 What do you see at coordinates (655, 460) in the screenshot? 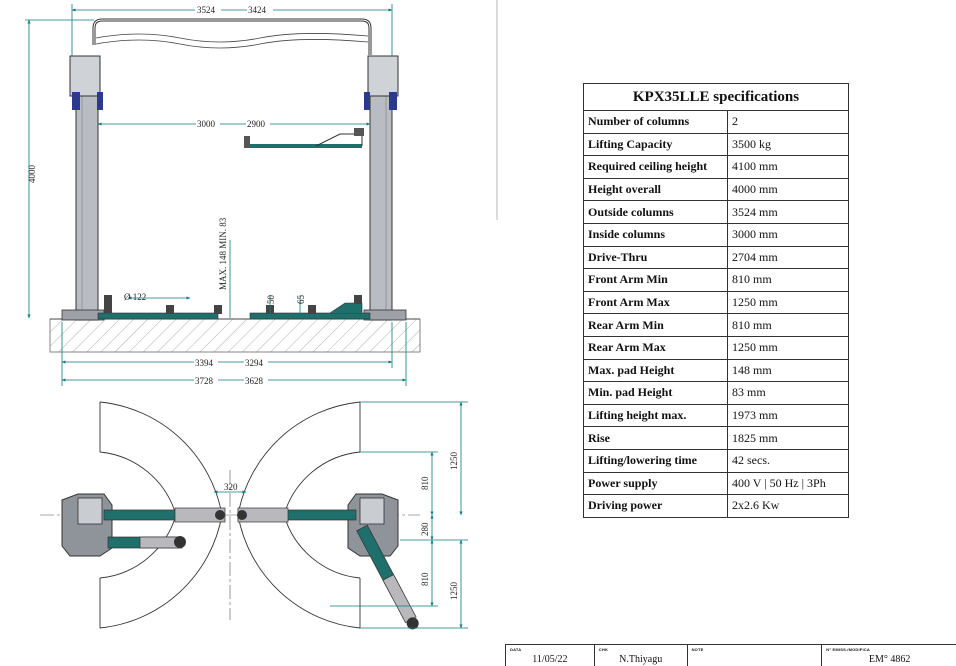
I see `spec-label: Lifting/lowering time` at bounding box center [655, 460].